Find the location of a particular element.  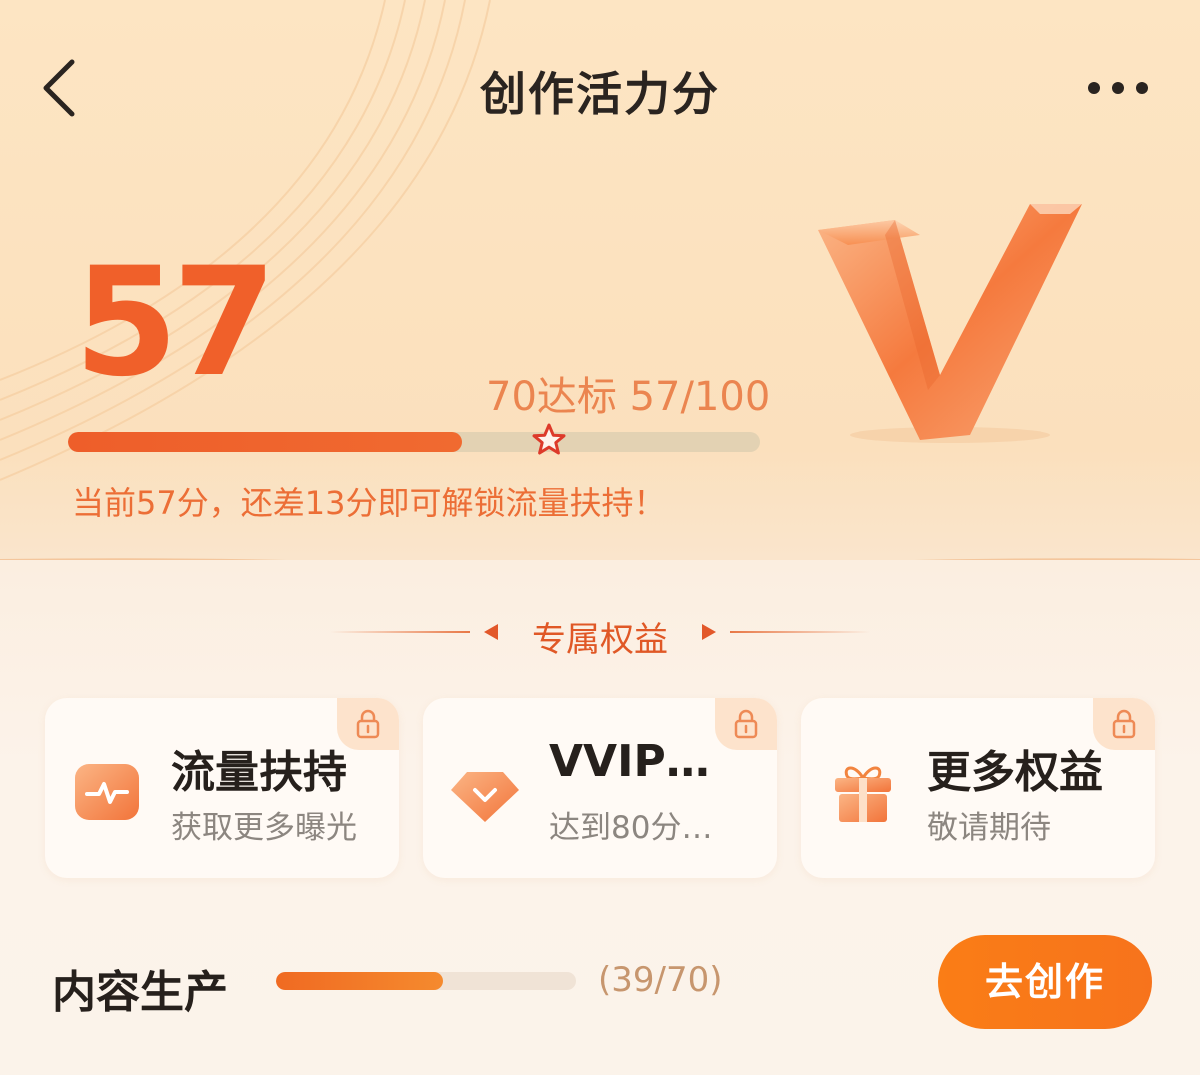

task-label: 内容生产 is located at coordinates (140, 992).